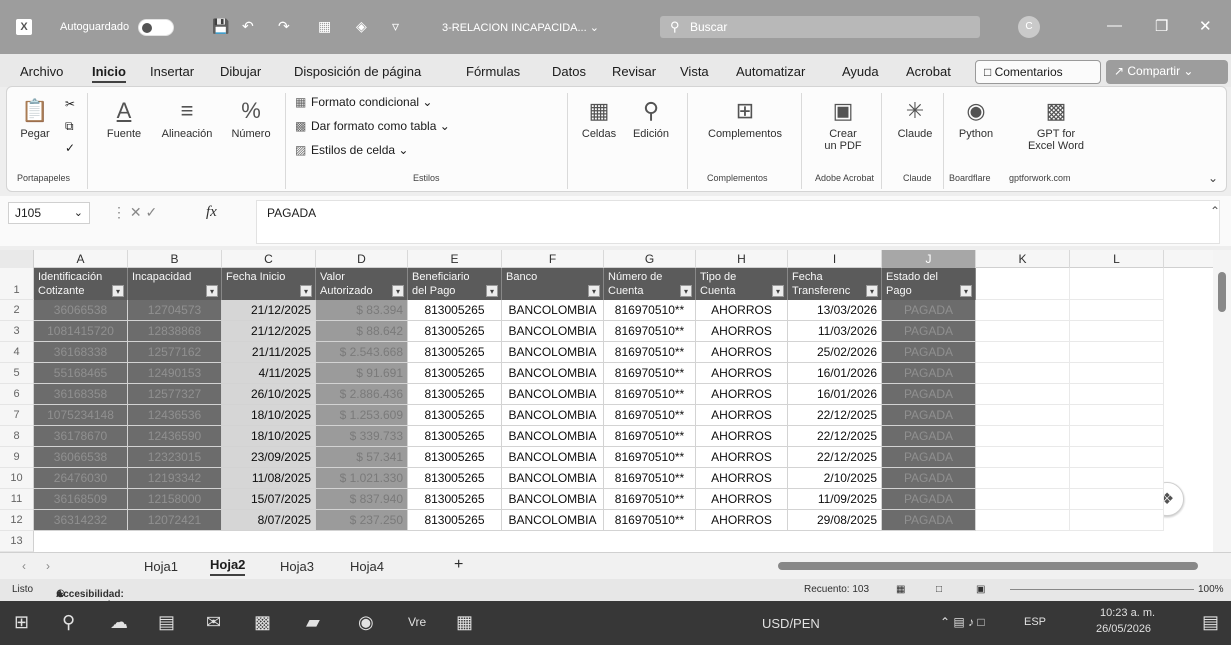 This screenshot has width=1231, height=645. What do you see at coordinates (362, 310) in the screenshot?
I see `table-cell: $ 83.394` at bounding box center [362, 310].